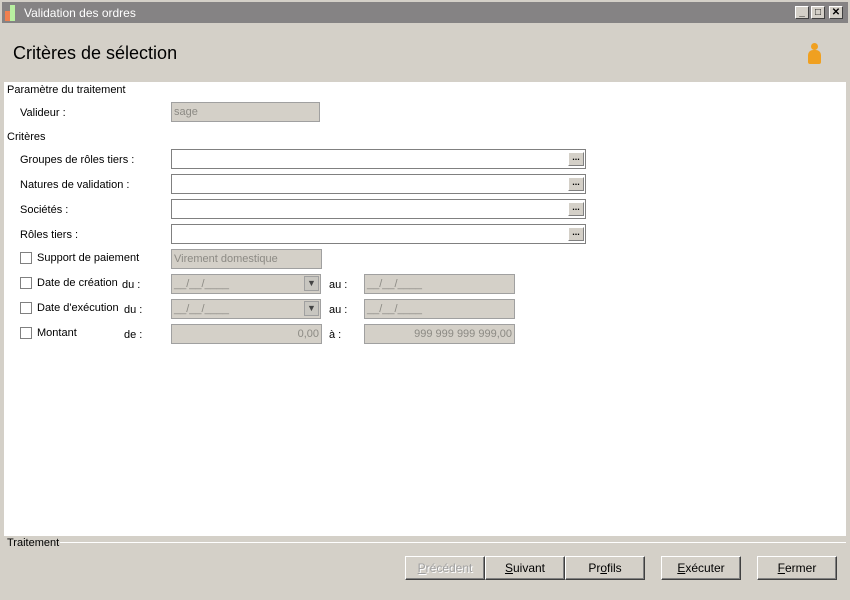  I want to click on user-icon, so click(814, 54).